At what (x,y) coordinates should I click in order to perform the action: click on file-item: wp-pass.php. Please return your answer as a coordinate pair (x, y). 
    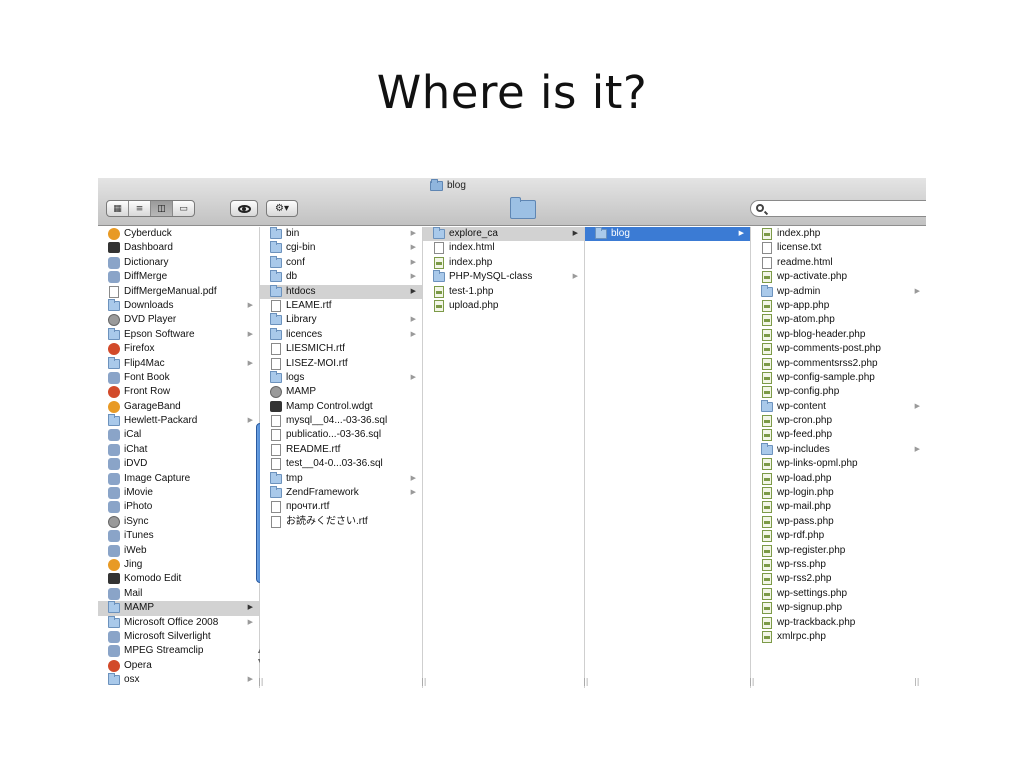
    Looking at the image, I should click on (838, 522).